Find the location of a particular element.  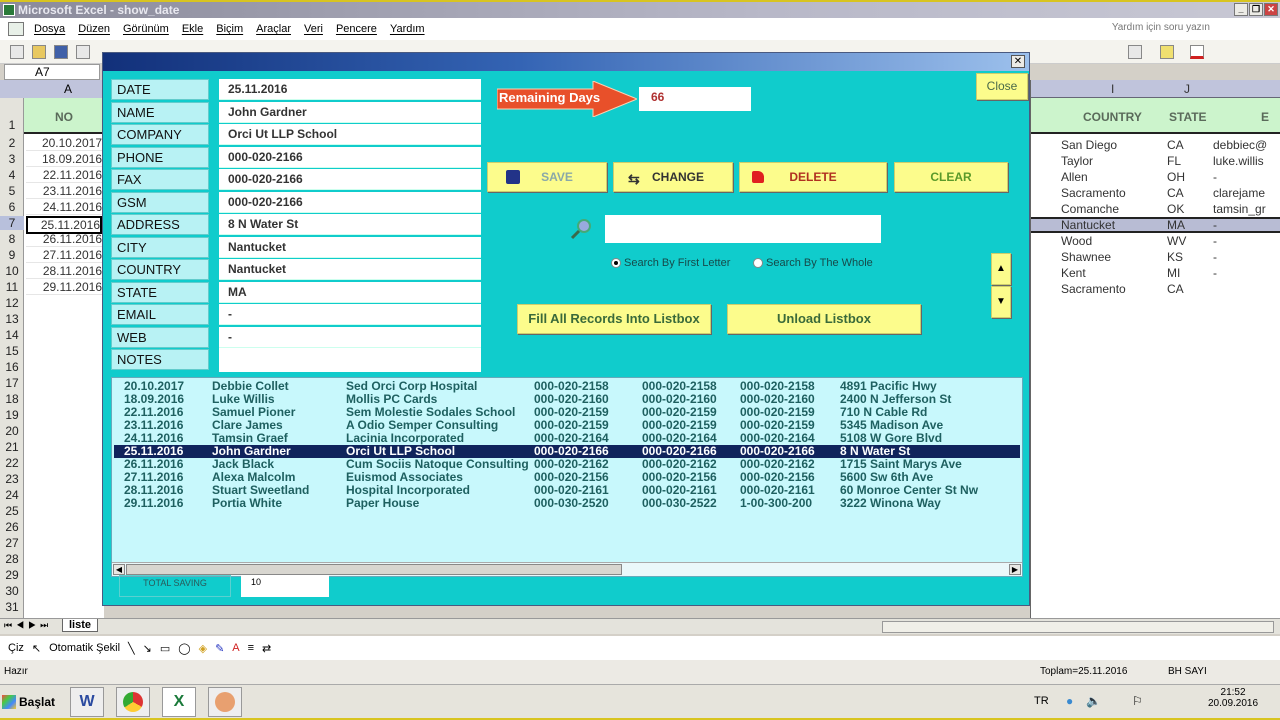

sheet-cell: clarejame is located at coordinates (1239, 193).